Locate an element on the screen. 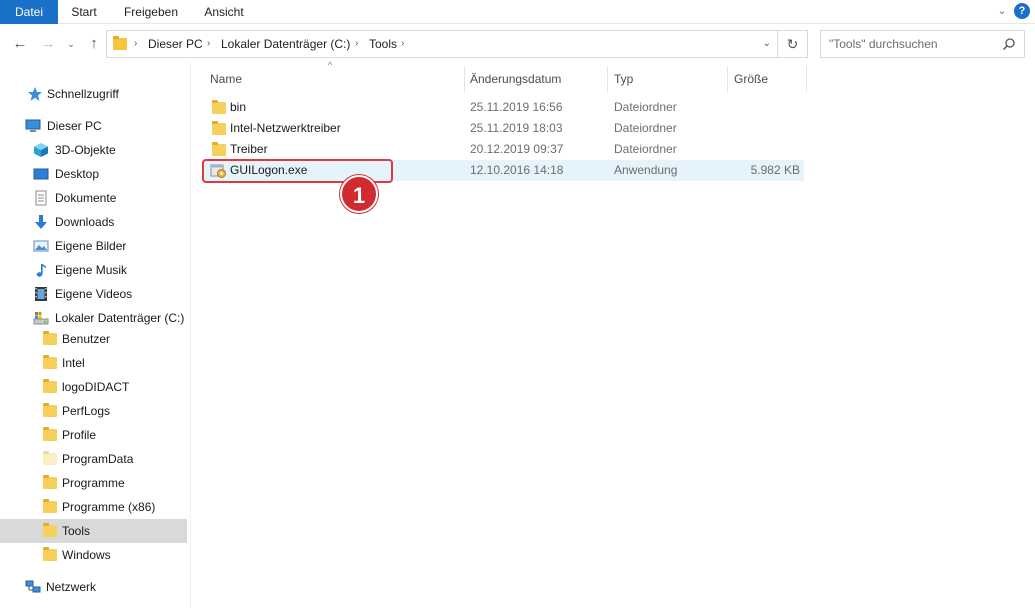 Image resolution: width=1035 pixels, height=608 pixels. back-arrow-icon: ← is located at coordinates (20, 44).